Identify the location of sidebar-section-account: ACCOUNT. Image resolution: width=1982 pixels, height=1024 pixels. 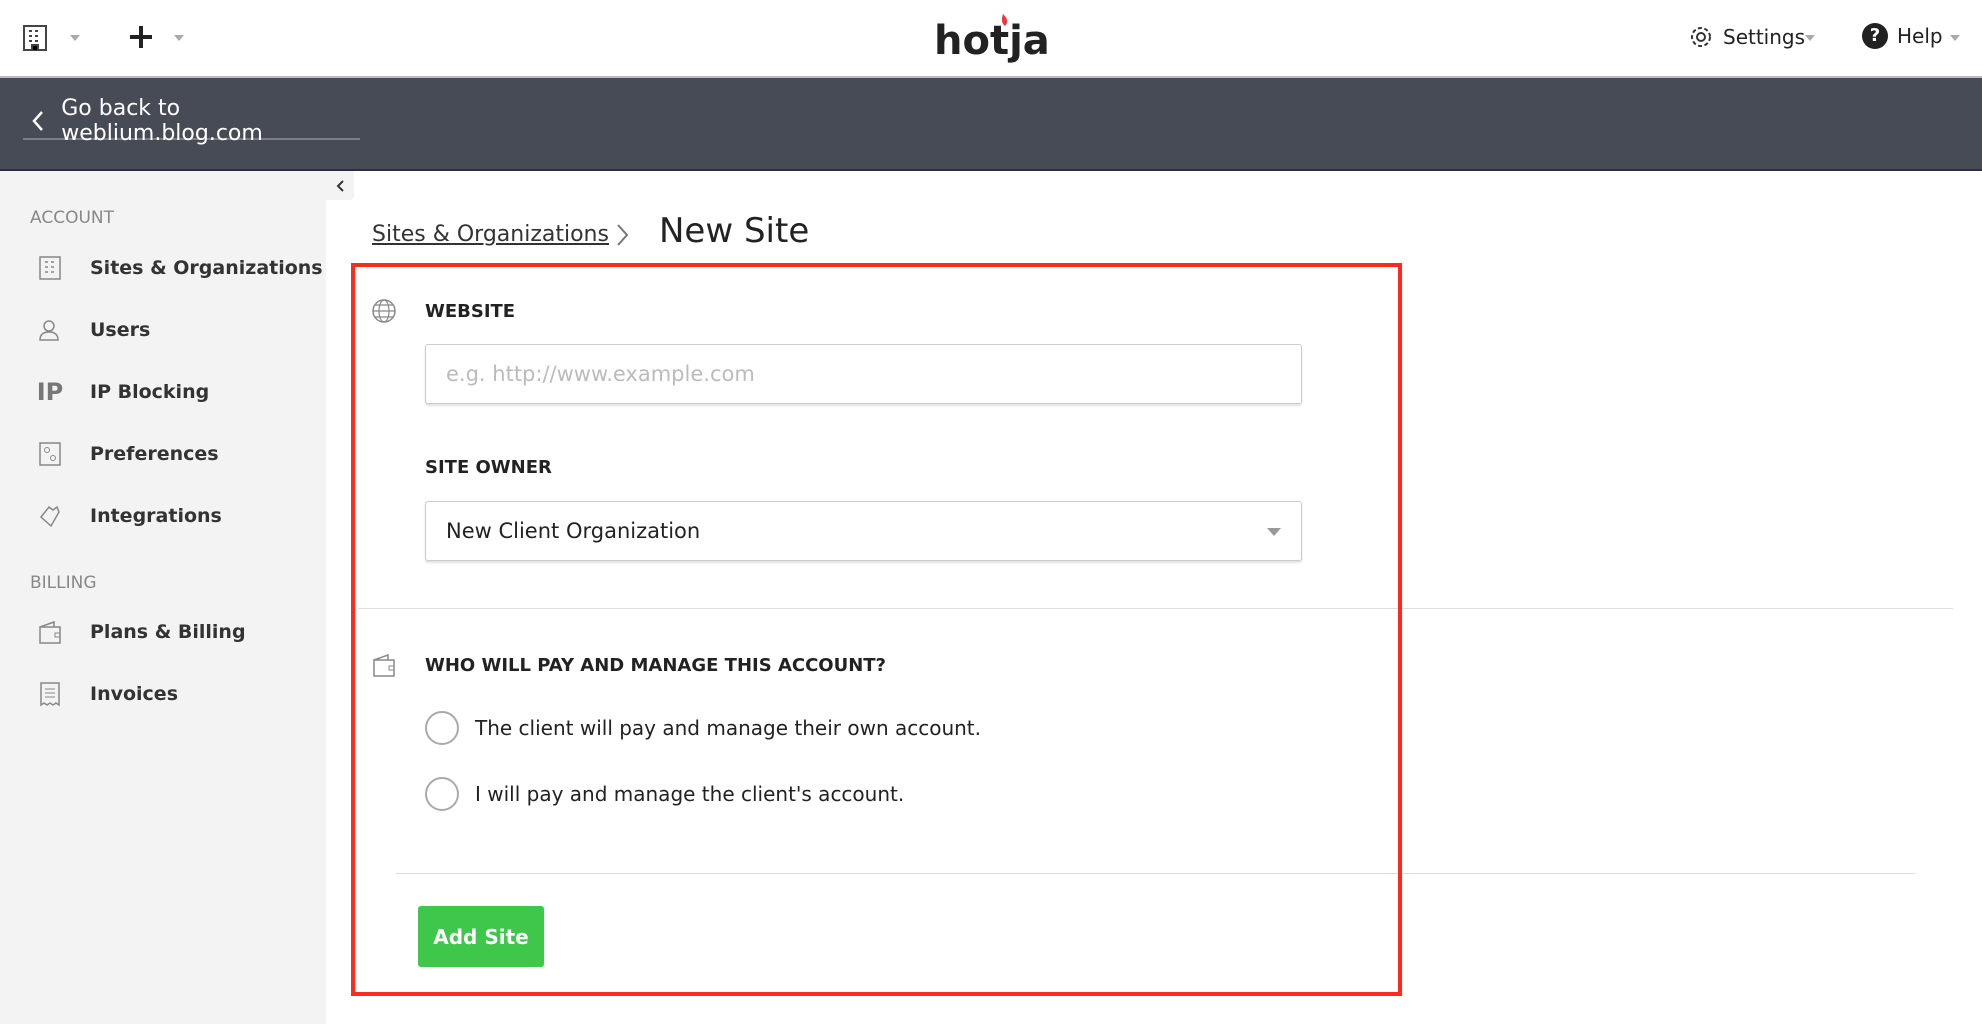
(72, 218).